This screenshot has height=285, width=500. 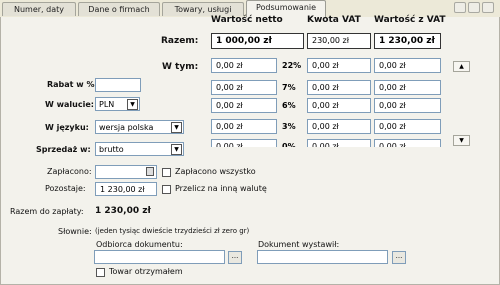 I want to click on do-zaplaty-value: 1 230,00 zł, so click(x=123, y=211).